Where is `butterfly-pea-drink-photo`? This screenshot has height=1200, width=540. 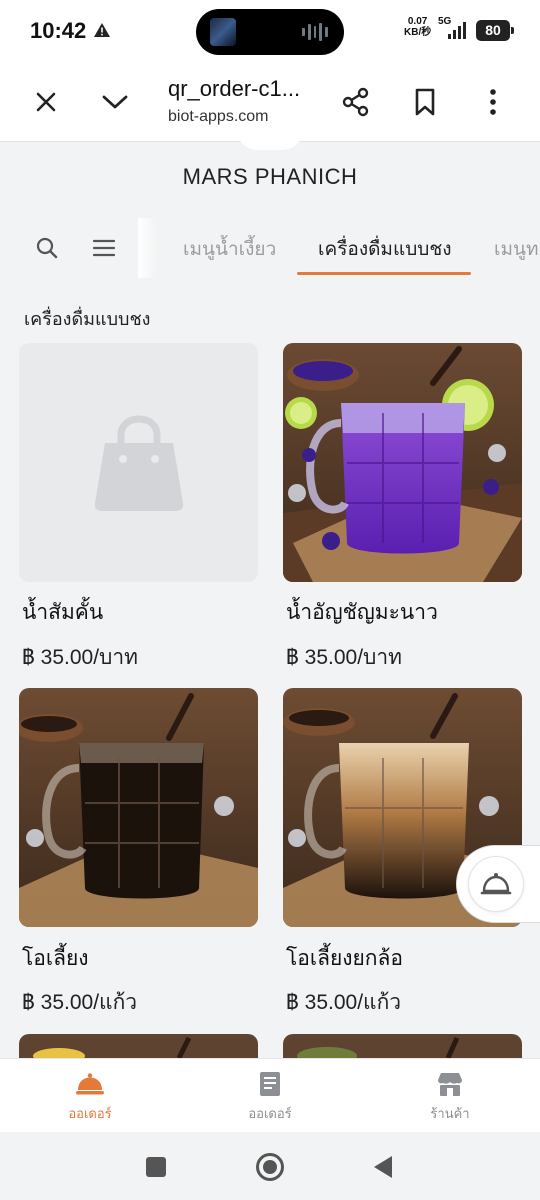
butterfly-pea-drink-photo is located at coordinates (402, 462).